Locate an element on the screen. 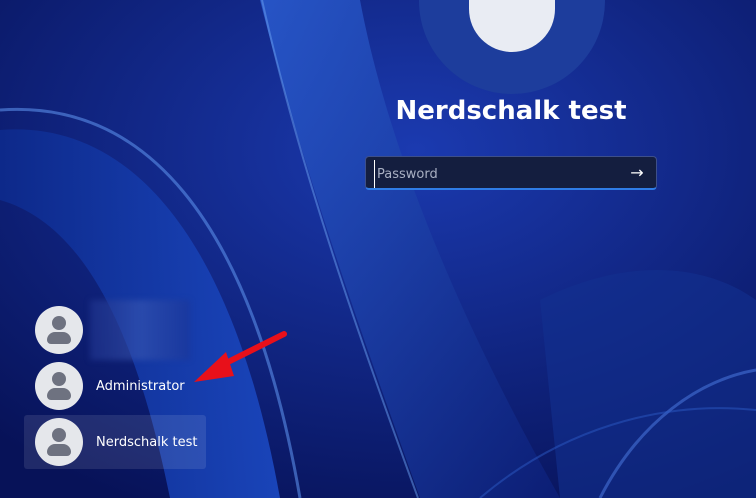  password-field: → is located at coordinates (511, 173).